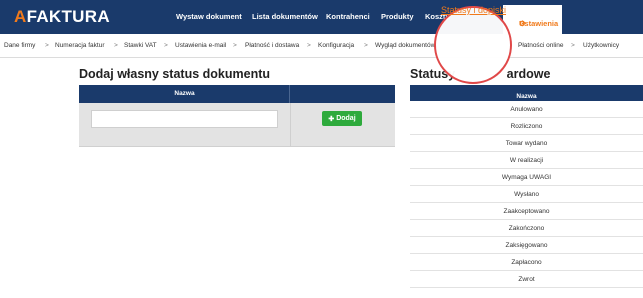  Describe the element at coordinates (209, 16) in the screenshot. I see `nav-wystaw-dokument: Wystaw dokument` at that location.